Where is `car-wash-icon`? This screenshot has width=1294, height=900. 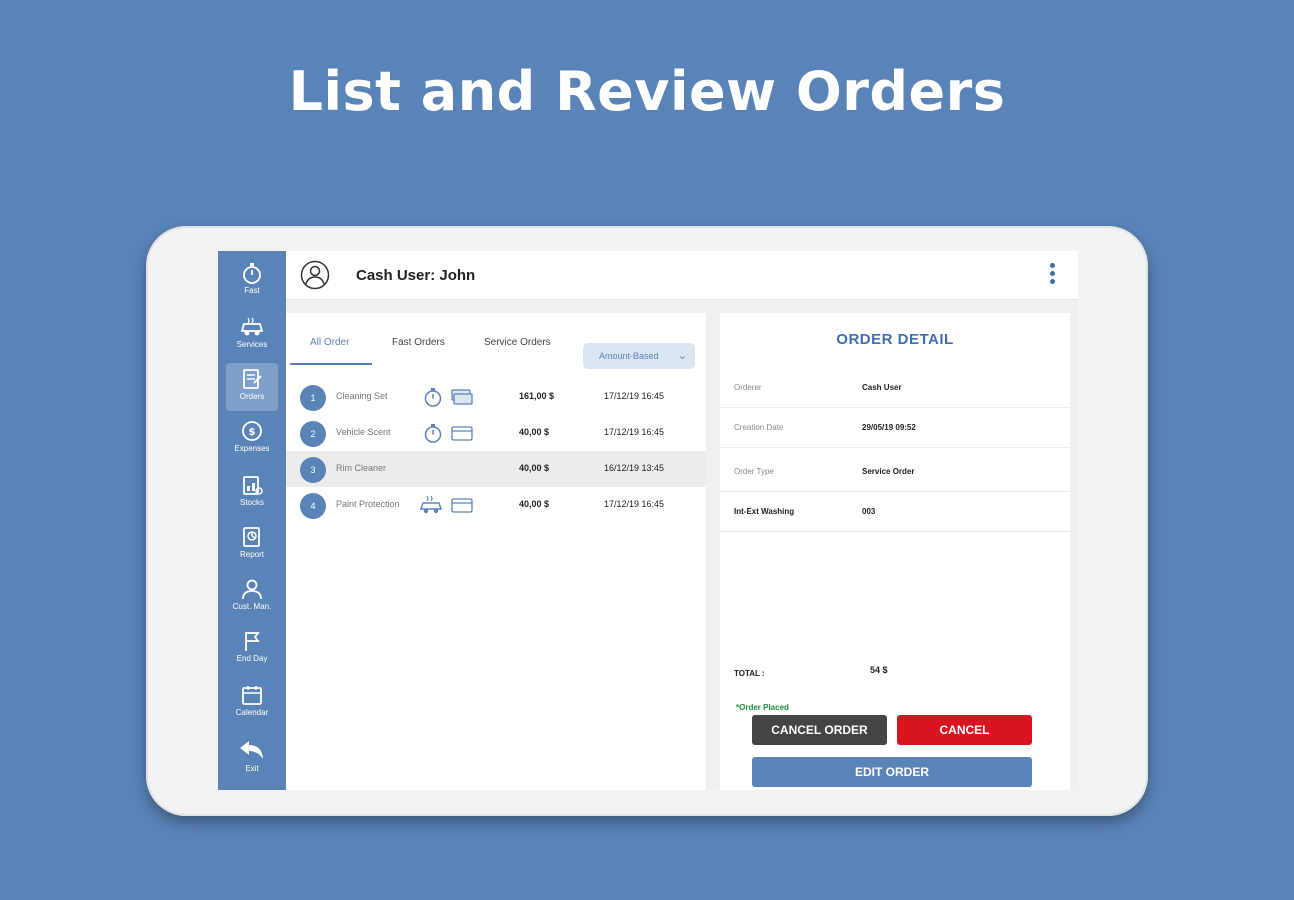 car-wash-icon is located at coordinates (431, 504).